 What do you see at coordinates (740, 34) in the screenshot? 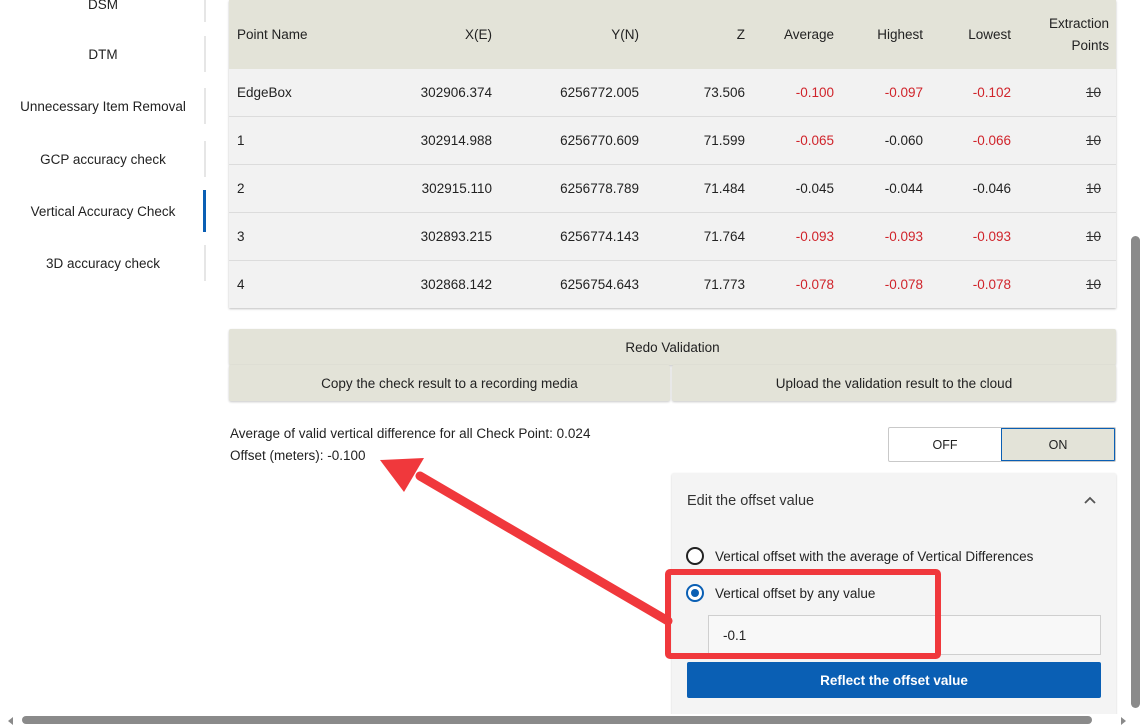
I see `column-header-z: Z` at bounding box center [740, 34].